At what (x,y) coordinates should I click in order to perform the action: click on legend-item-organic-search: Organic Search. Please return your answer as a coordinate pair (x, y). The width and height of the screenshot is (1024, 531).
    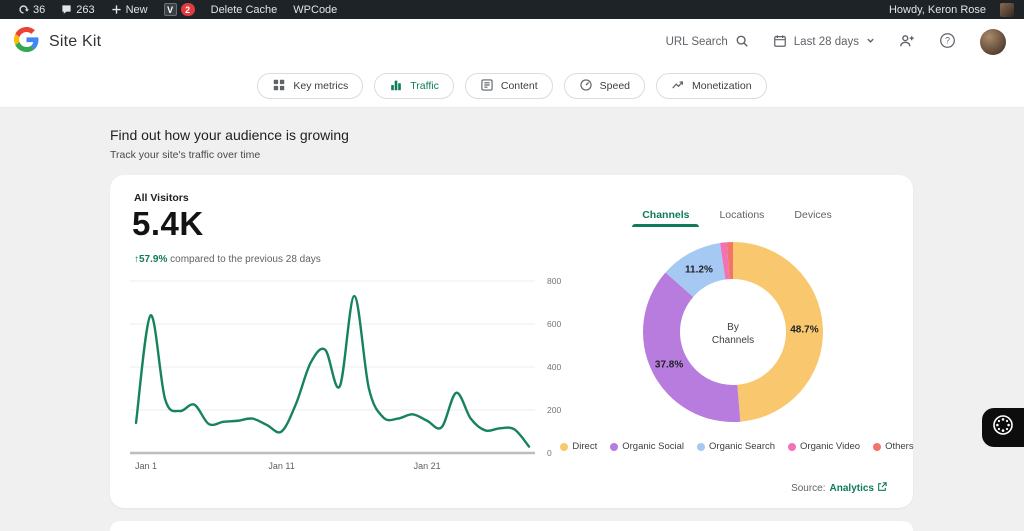
    Looking at the image, I should click on (736, 446).